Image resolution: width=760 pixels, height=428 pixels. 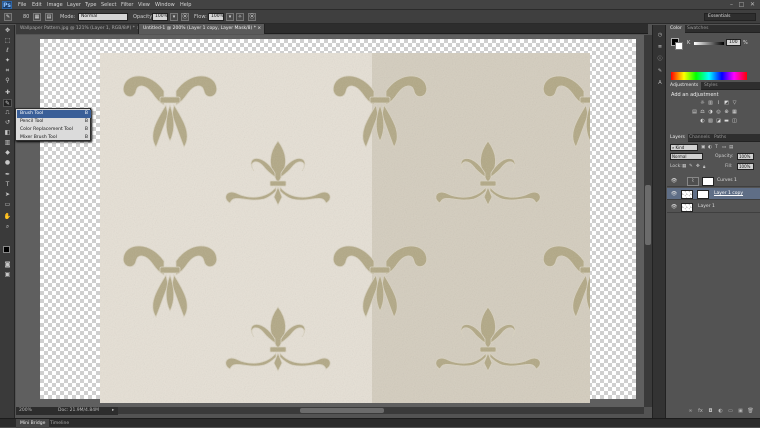 I want to click on history-brush-tool-icon: ↺, so click(x=7, y=123).